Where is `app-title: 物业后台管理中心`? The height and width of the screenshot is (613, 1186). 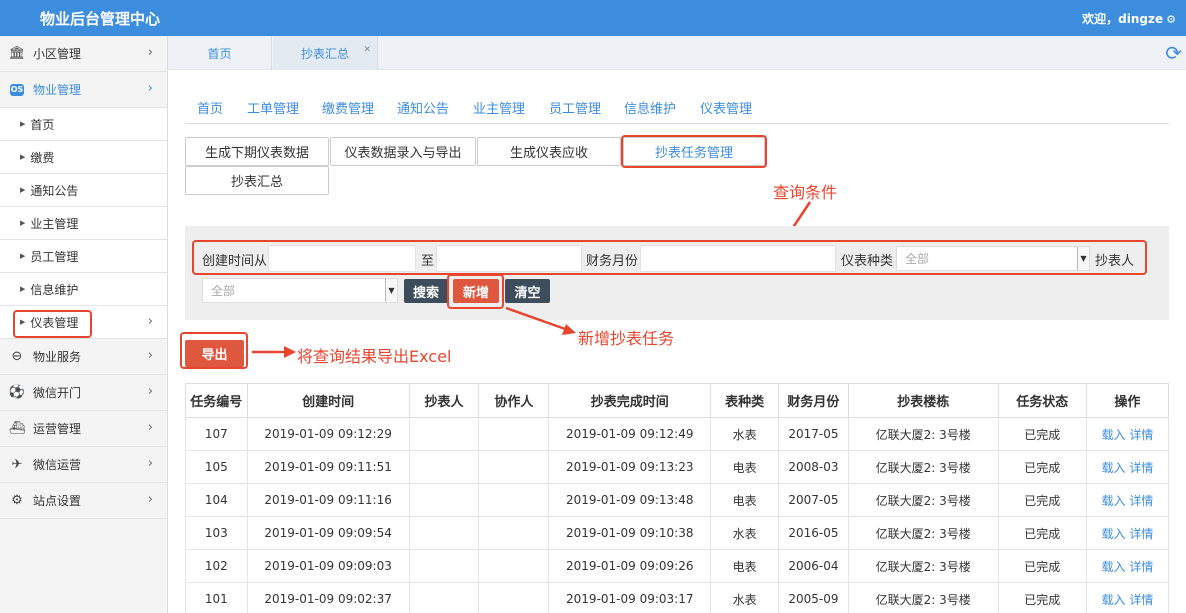 app-title: 物业后台管理中心 is located at coordinates (100, 19).